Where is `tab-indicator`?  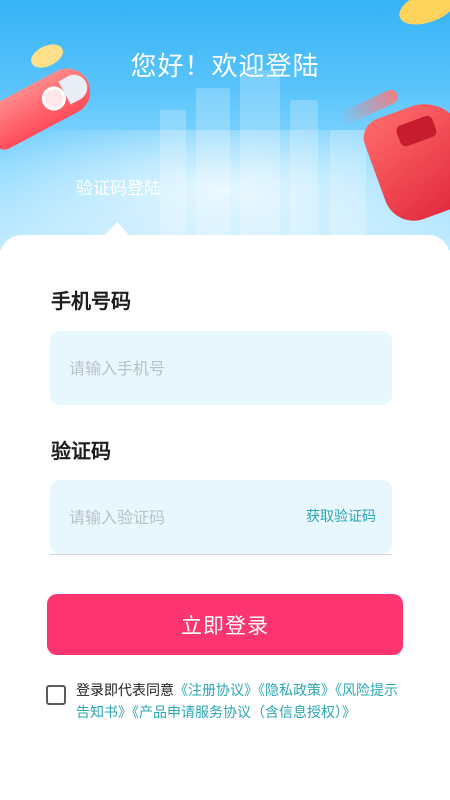
tab-indicator is located at coordinates (117, 229).